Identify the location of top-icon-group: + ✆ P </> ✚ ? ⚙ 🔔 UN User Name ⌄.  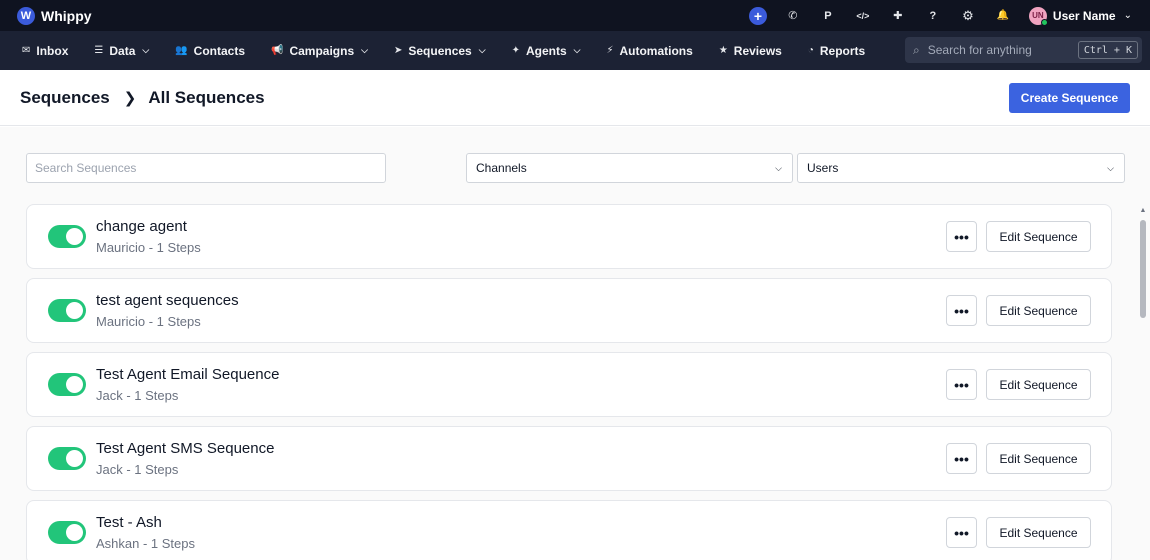
(949, 15).